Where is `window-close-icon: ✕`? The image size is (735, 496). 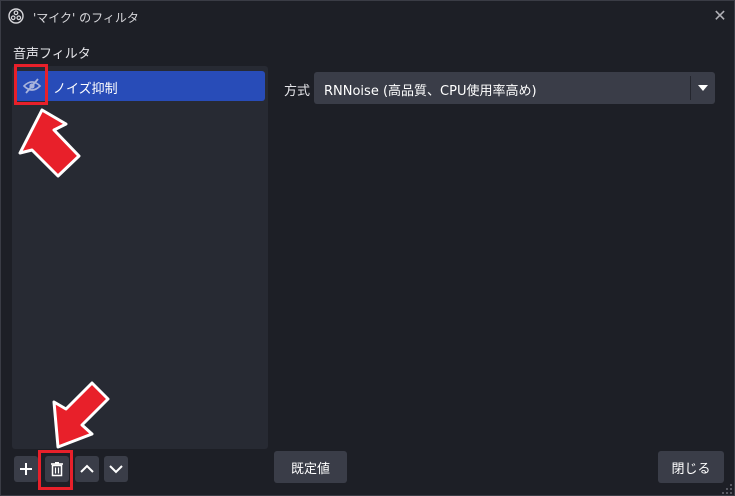
window-close-icon: ✕ is located at coordinates (720, 16).